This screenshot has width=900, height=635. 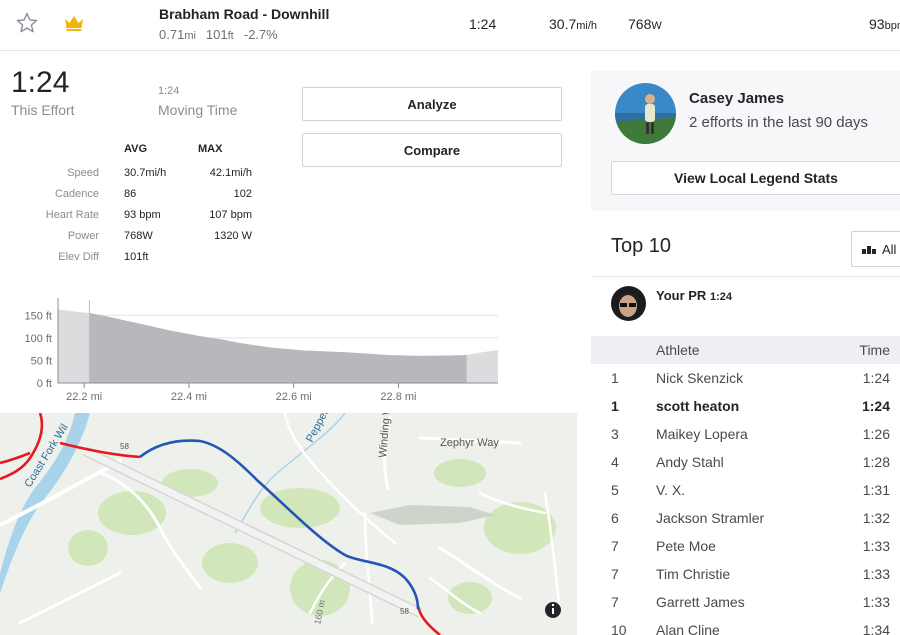 I want to click on segment-distance: 0.71, so click(x=172, y=34).